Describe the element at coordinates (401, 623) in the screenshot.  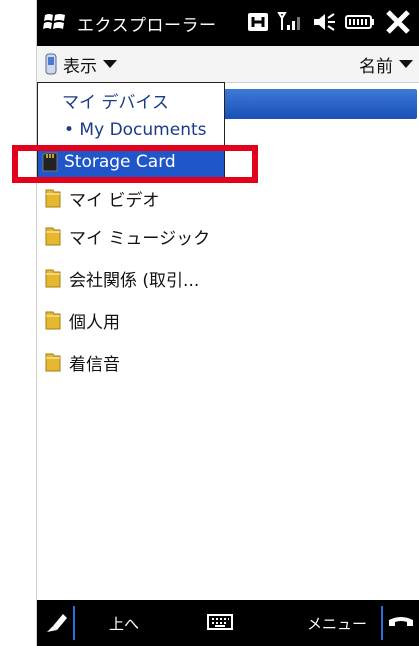
I see `phone-hangup-icon` at that location.